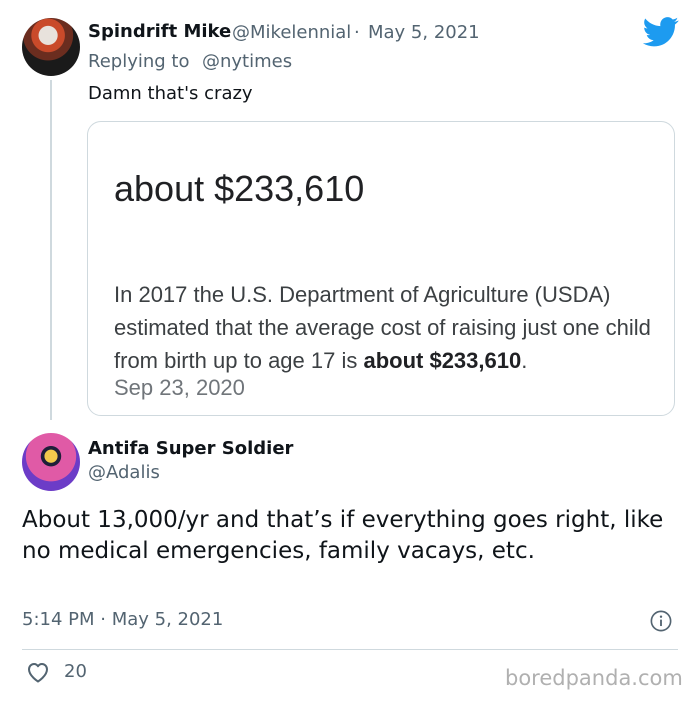 The image size is (700, 701). Describe the element at coordinates (350, 649) in the screenshot. I see `divider` at that location.